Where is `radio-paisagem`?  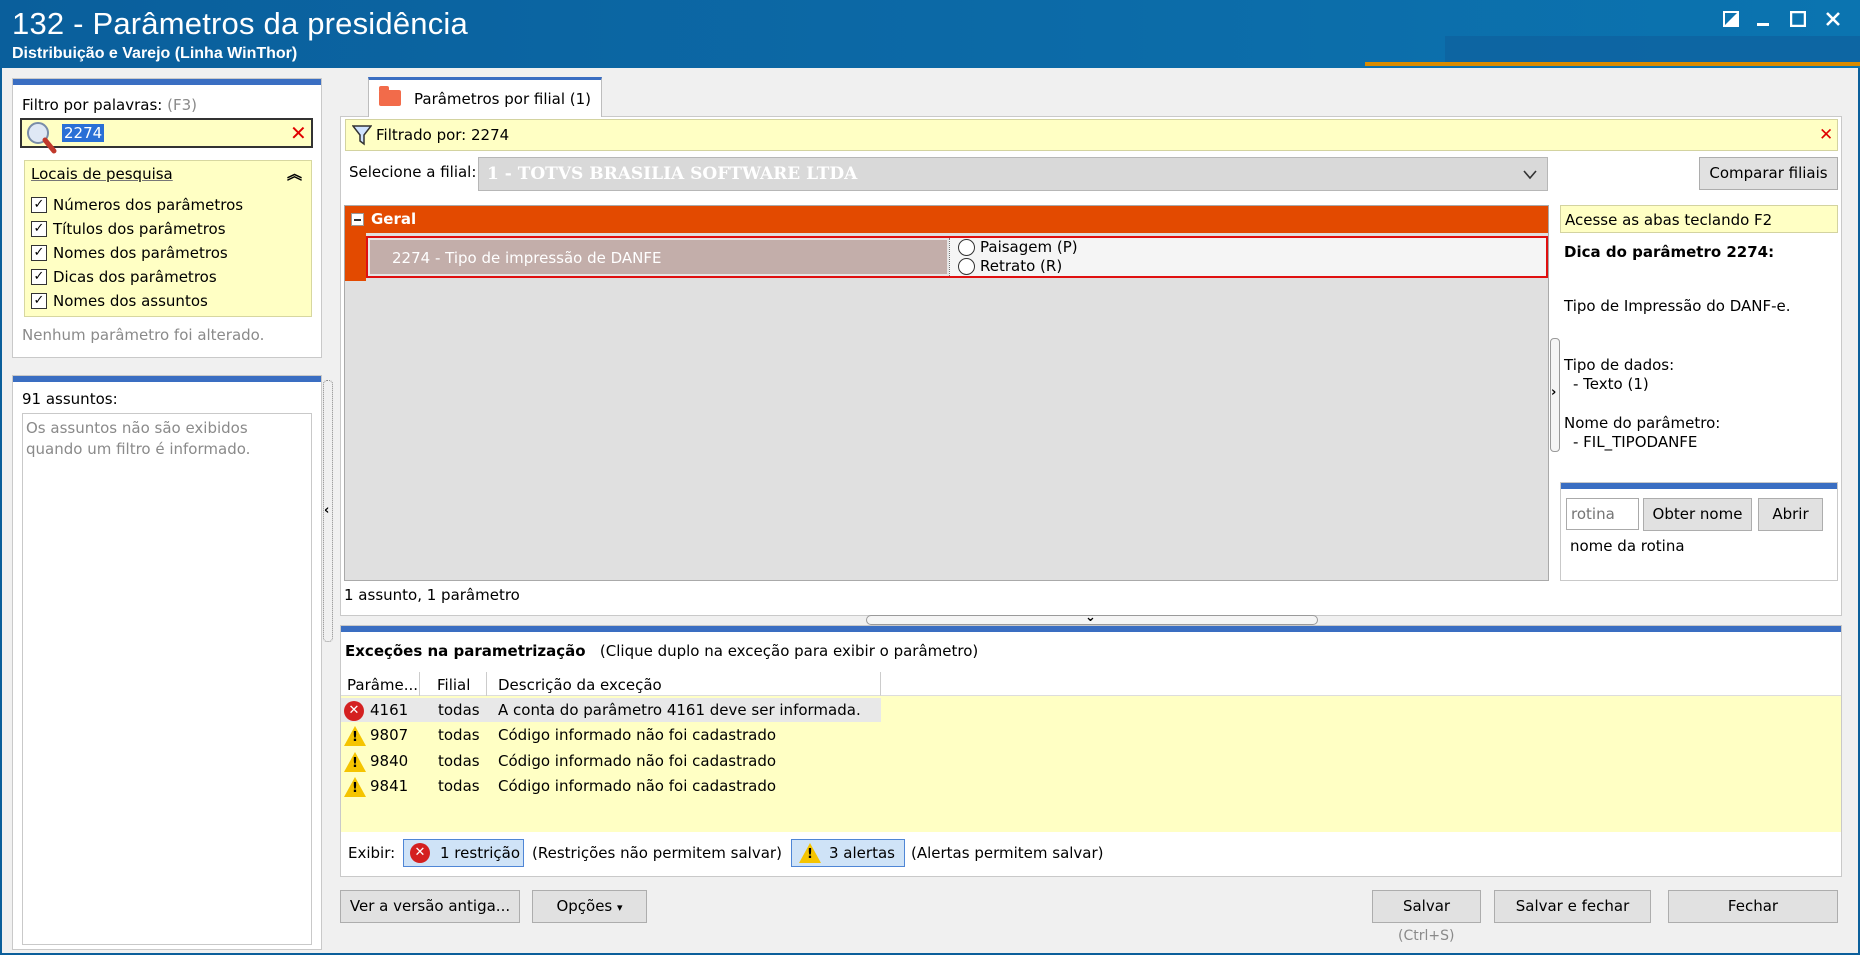 radio-paisagem is located at coordinates (966, 247).